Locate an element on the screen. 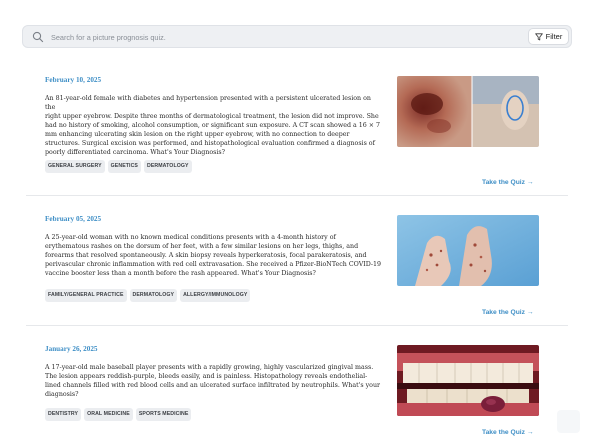 This screenshot has height=443, width=598. skin-lesion-photo is located at coordinates (468, 111).